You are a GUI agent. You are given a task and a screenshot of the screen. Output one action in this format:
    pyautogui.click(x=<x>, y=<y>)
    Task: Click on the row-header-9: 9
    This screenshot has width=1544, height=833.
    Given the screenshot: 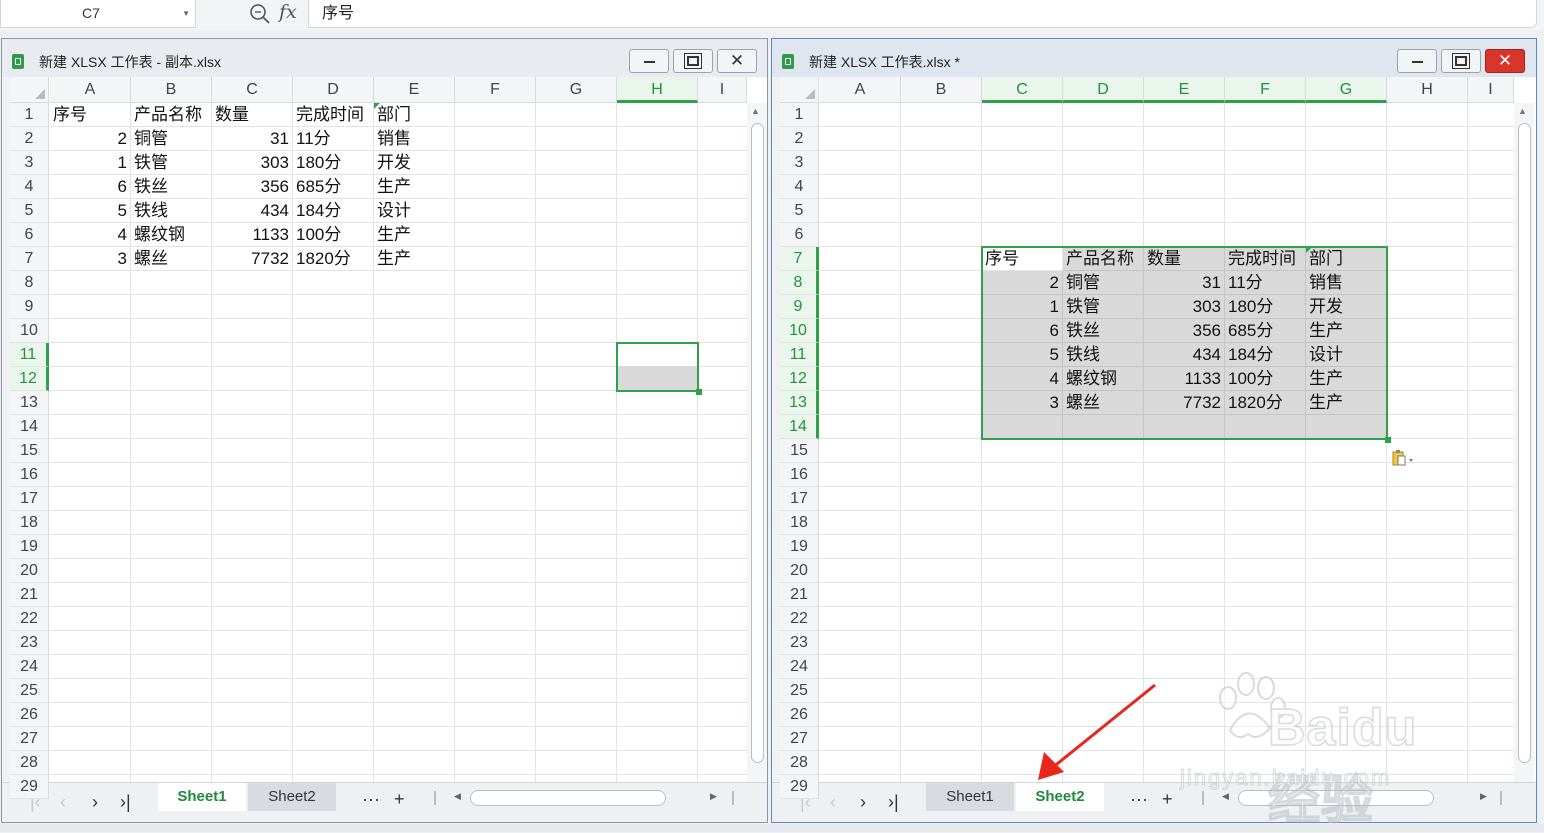 What is the action you would take?
    pyautogui.click(x=799, y=307)
    